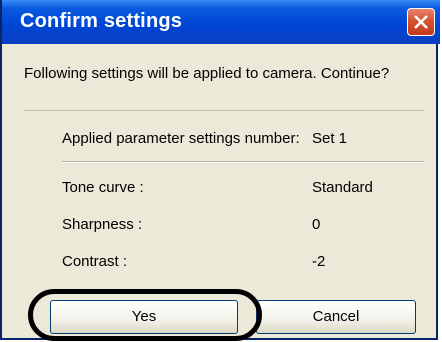  Describe the element at coordinates (95, 261) in the screenshot. I see `contrast-label: Contrast :` at that location.